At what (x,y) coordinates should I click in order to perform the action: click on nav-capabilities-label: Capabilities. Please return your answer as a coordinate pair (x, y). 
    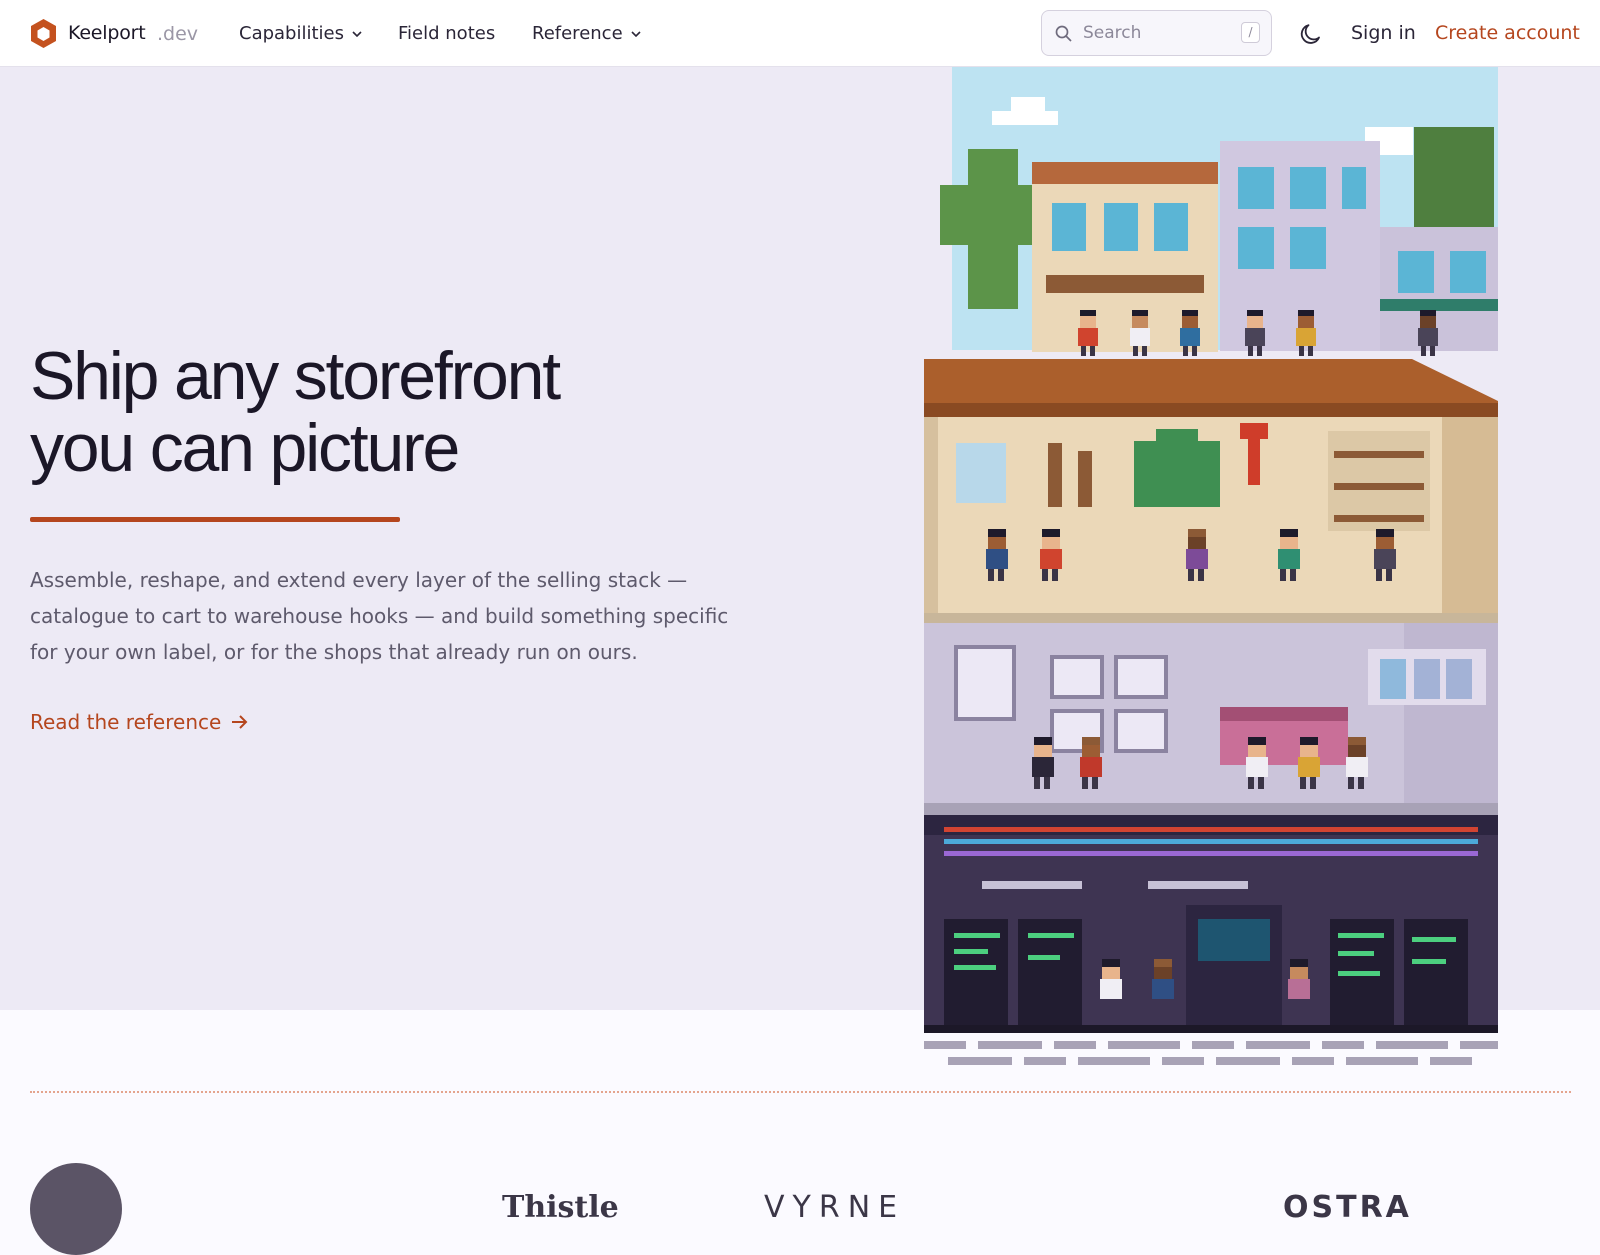
    Looking at the image, I should click on (291, 33).